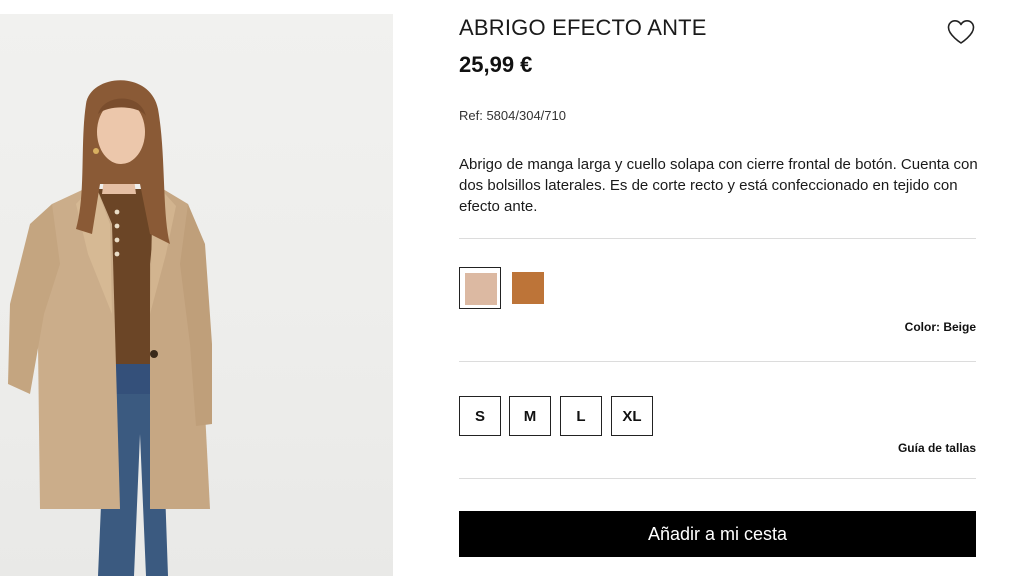 The width and height of the screenshot is (1024, 576). I want to click on size-option-l: L, so click(581, 416).